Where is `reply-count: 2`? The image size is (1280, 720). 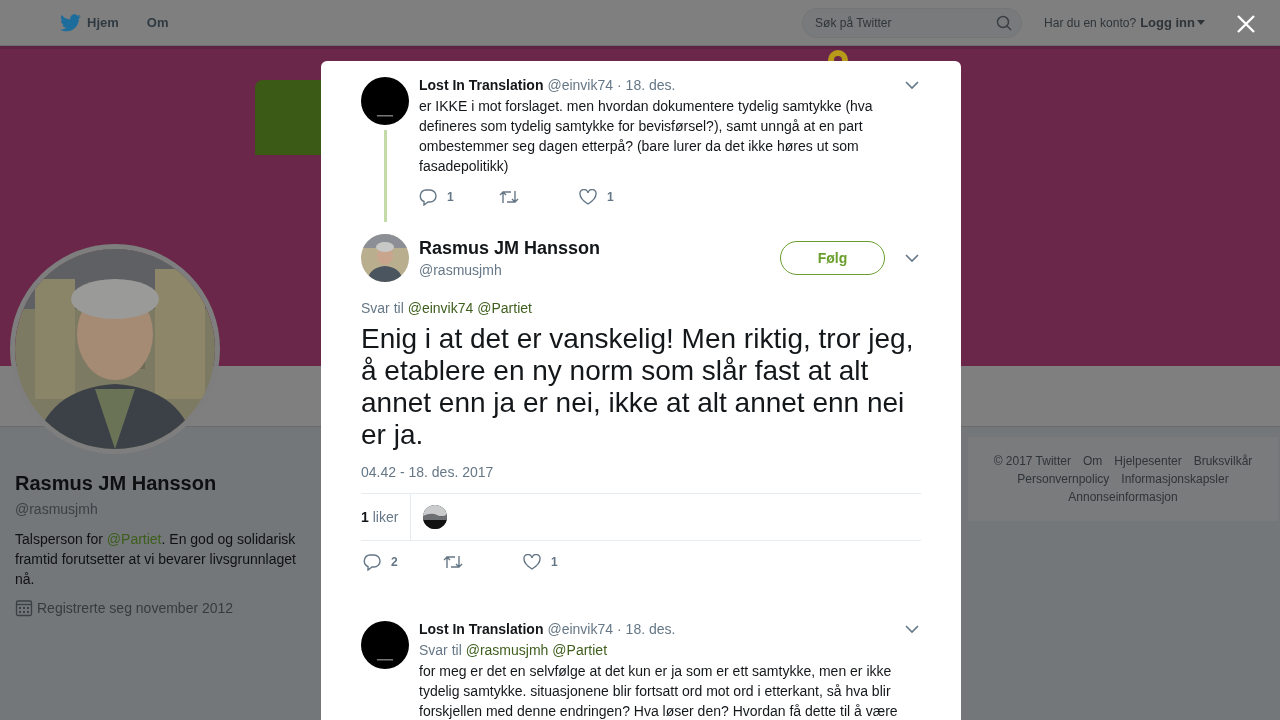 reply-count: 2 is located at coordinates (394, 562).